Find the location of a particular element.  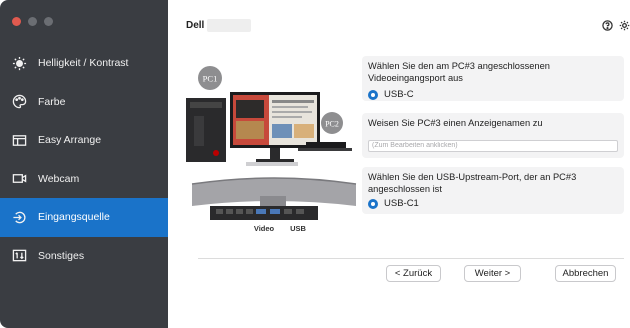

sidebar-item-label: Webcam is located at coordinates (59, 178).